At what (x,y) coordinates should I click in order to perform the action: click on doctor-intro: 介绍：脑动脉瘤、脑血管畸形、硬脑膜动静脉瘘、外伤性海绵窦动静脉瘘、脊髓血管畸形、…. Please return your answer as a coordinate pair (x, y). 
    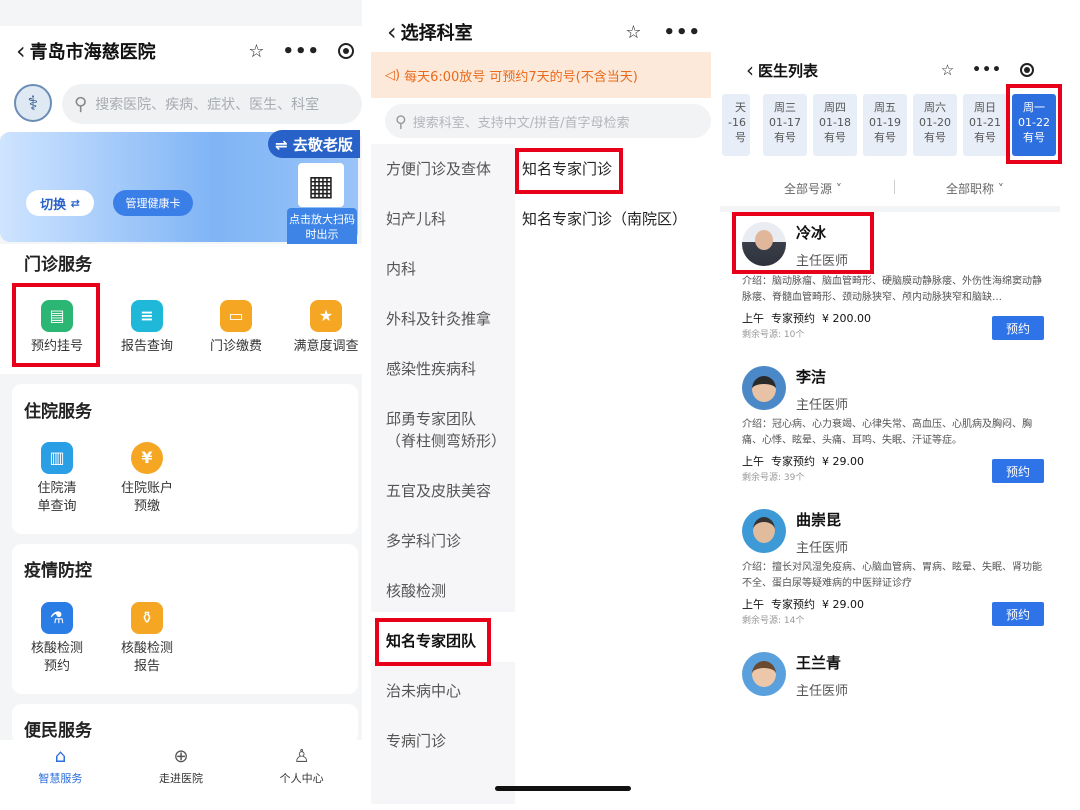
    Looking at the image, I should click on (892, 289).